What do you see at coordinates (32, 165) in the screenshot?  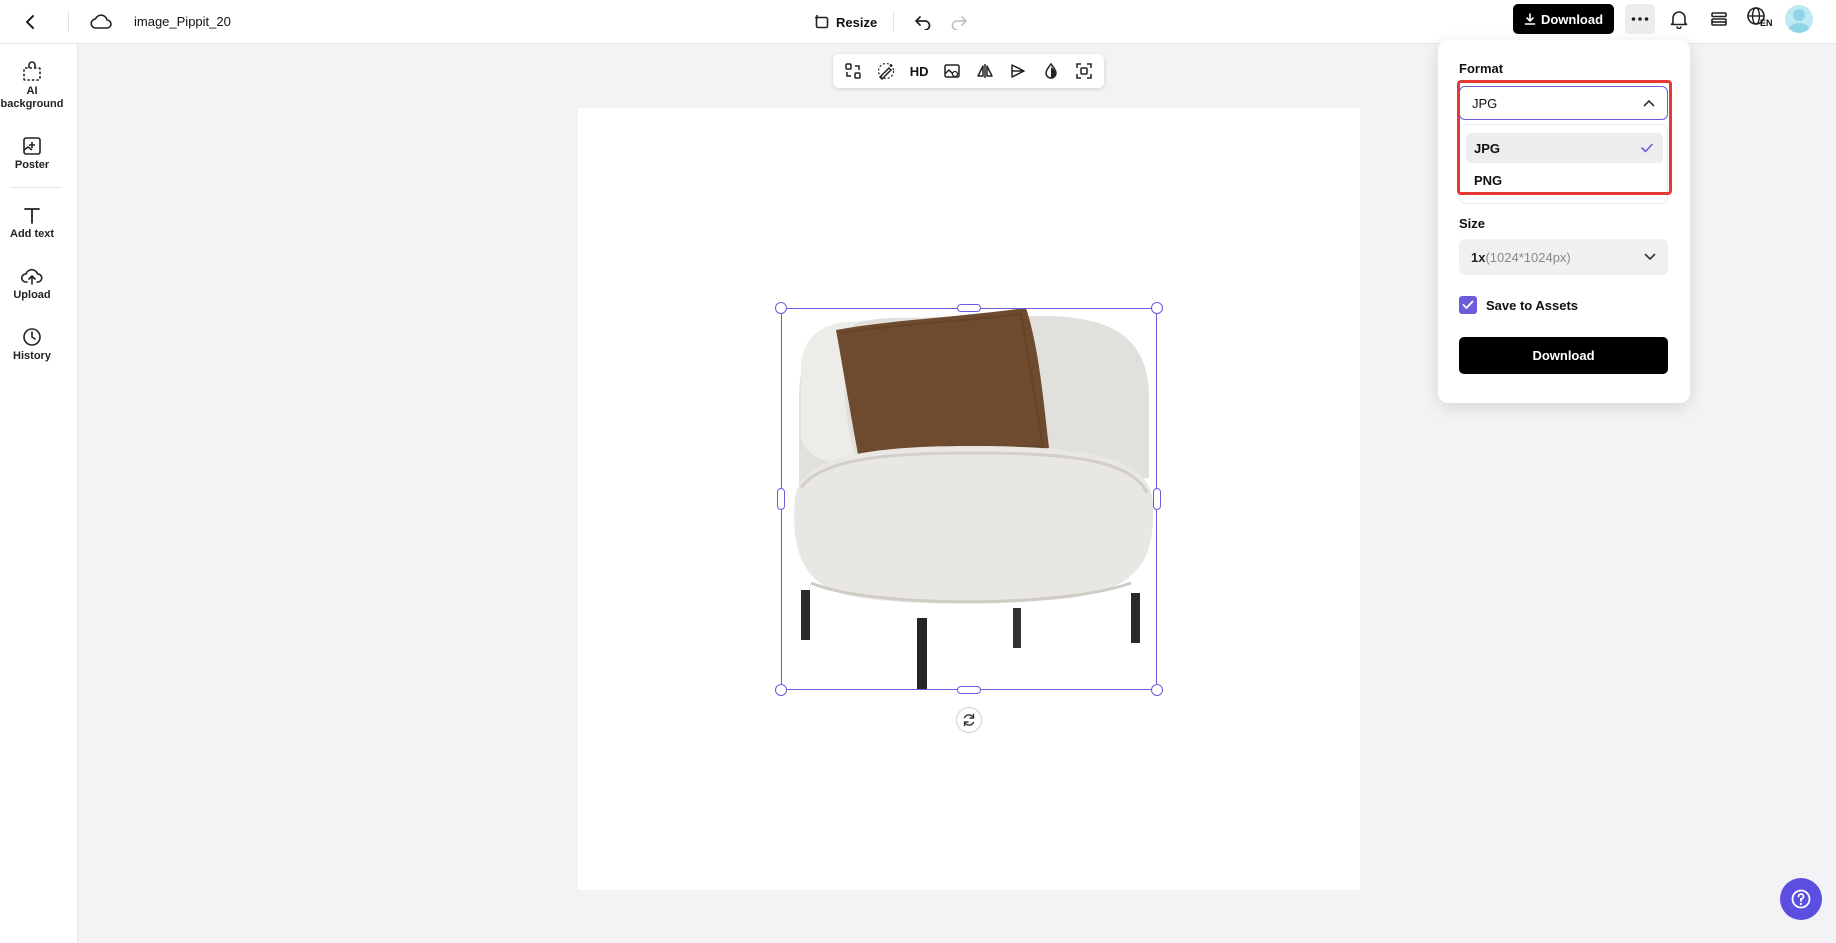 I see `sidebar-item-label: Poster` at bounding box center [32, 165].